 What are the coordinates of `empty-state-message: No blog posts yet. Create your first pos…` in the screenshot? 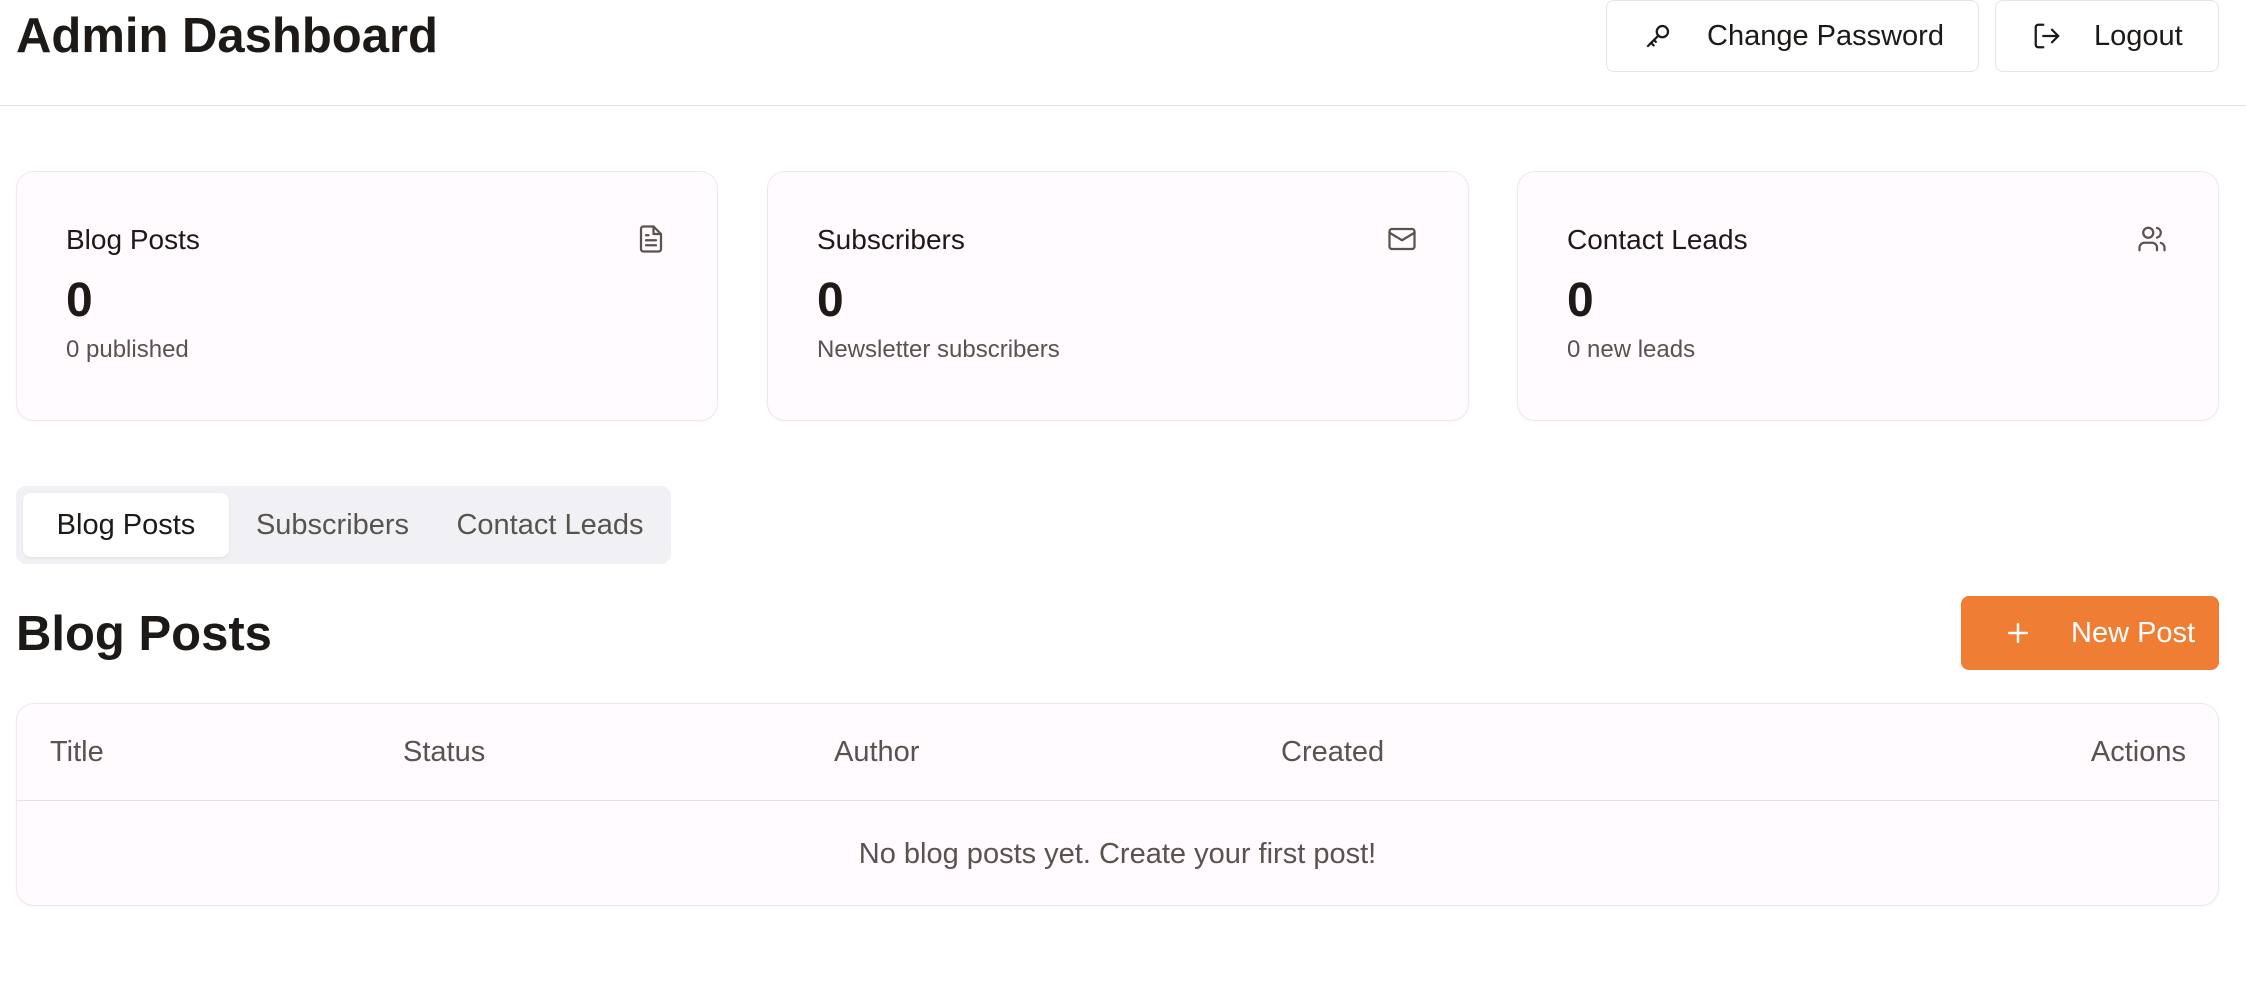 It's located at (1117, 854).